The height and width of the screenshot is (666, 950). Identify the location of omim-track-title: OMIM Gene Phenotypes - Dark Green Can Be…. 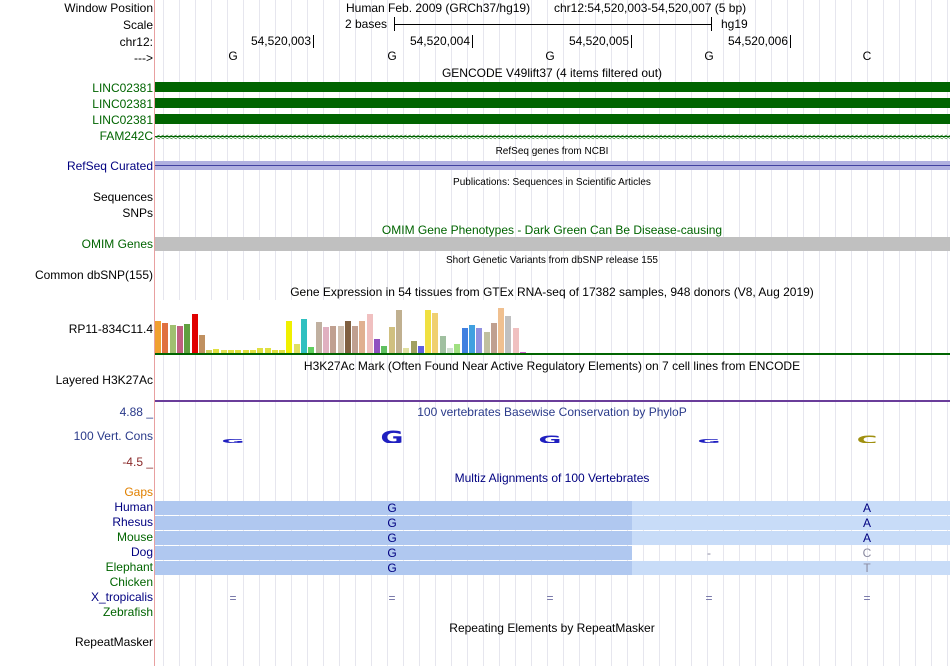
(552, 230).